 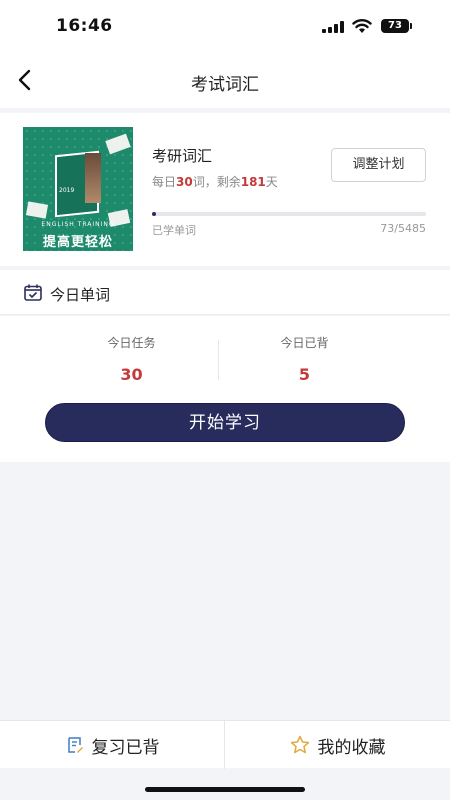 What do you see at coordinates (77, 242) in the screenshot?
I see `cover-chinese-title: 提高更轻松` at bounding box center [77, 242].